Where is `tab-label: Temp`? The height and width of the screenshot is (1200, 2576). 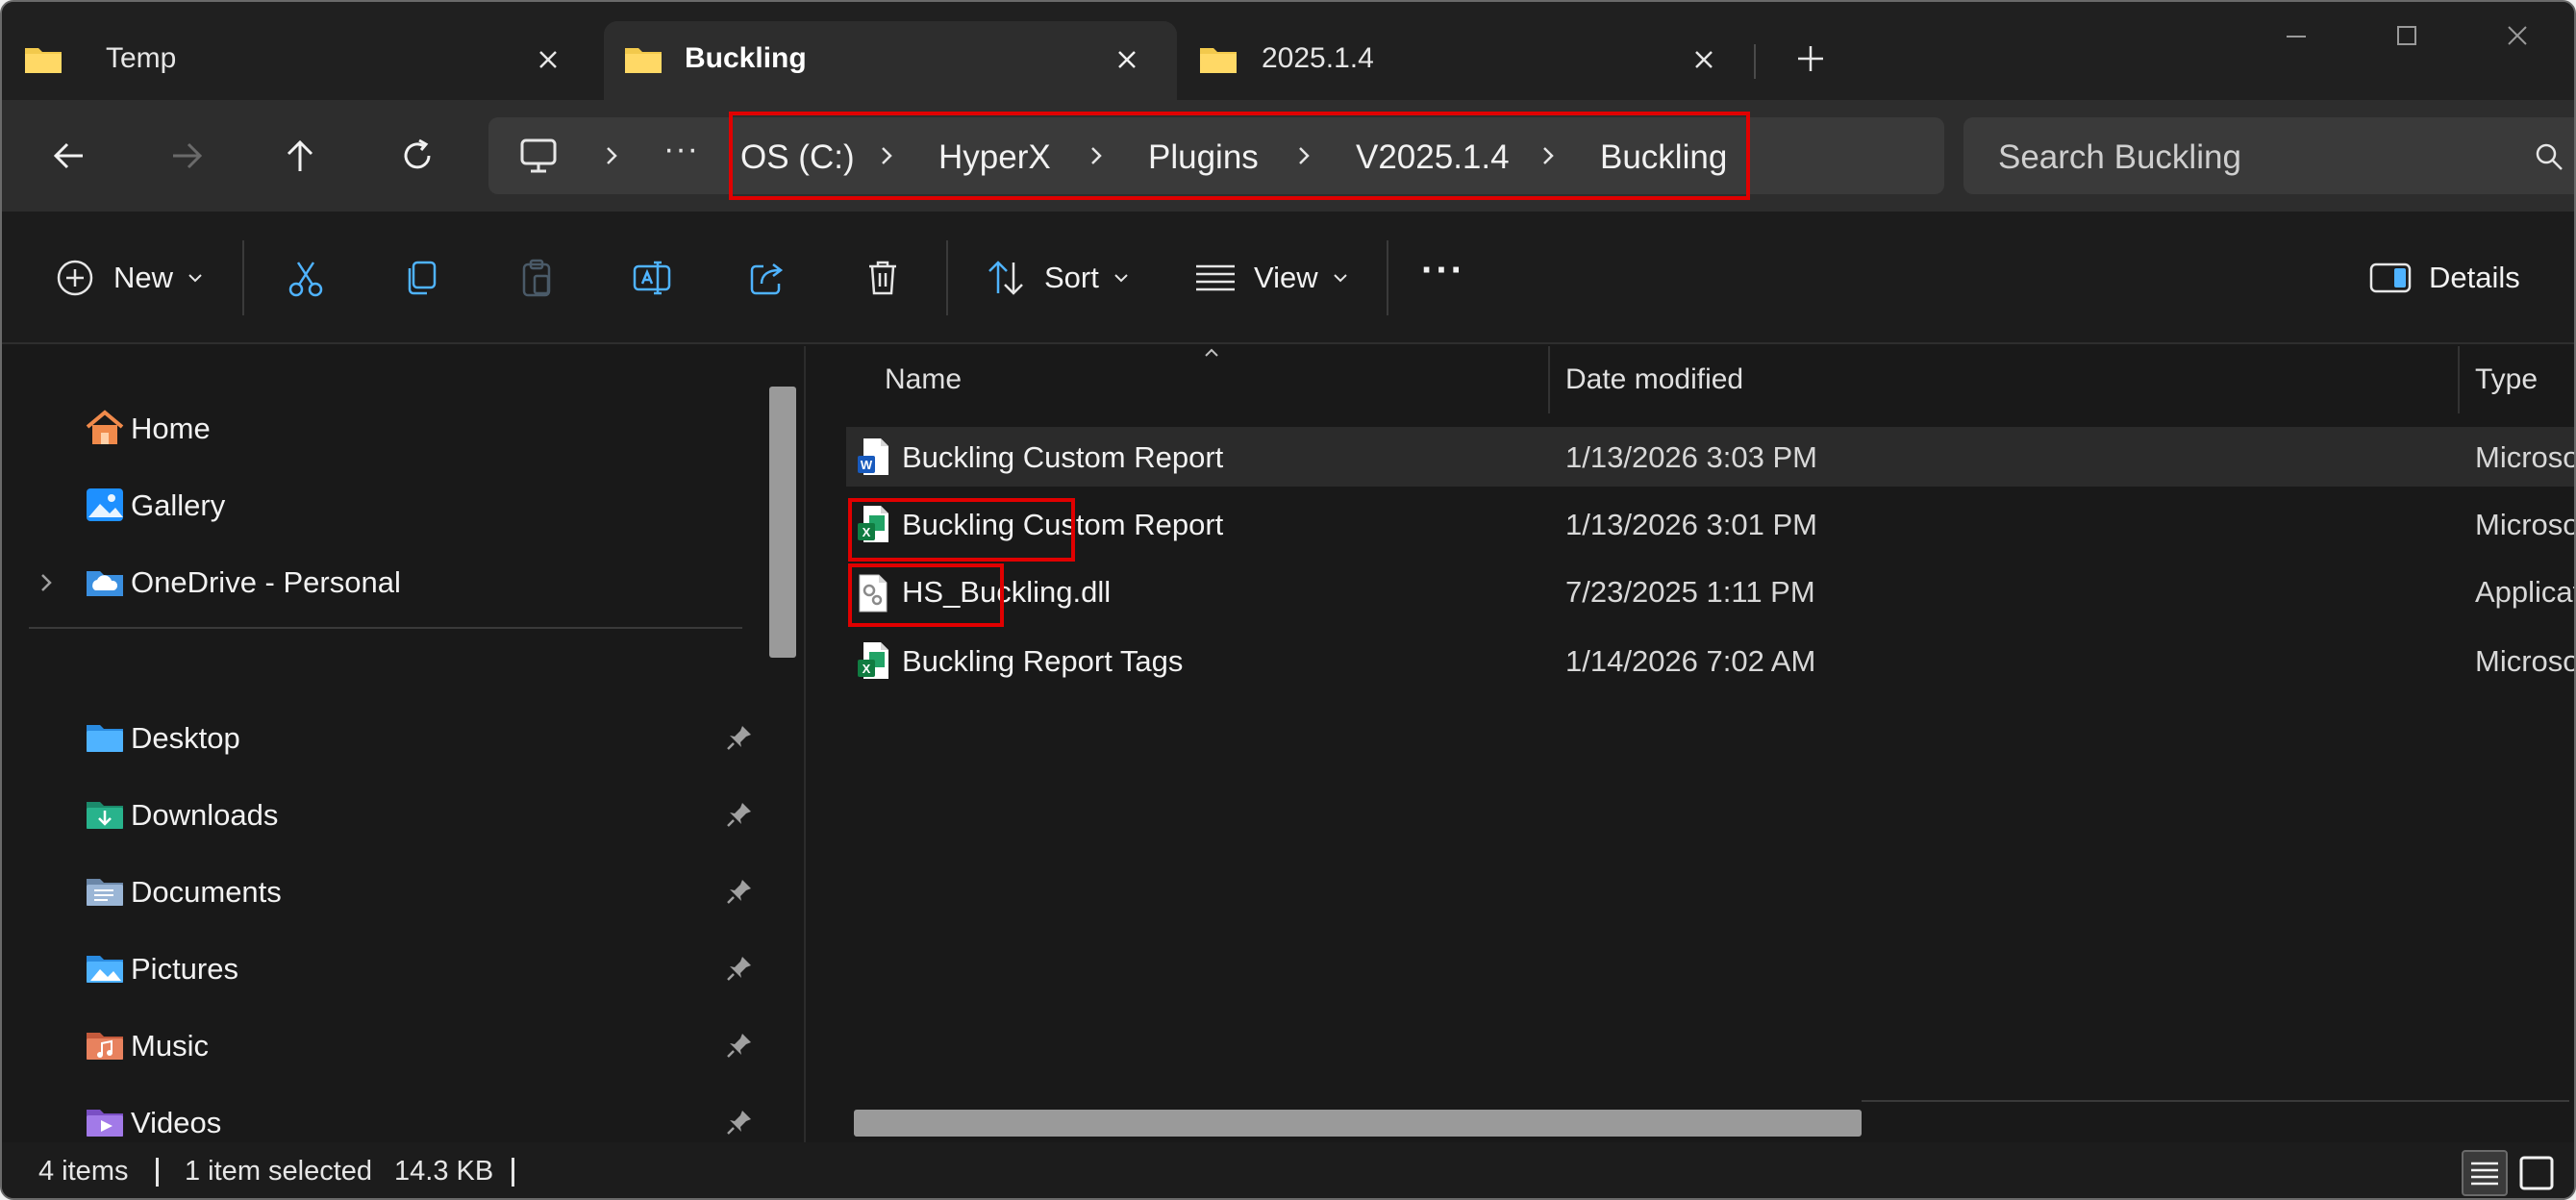
tab-label: Temp is located at coordinates (141, 58).